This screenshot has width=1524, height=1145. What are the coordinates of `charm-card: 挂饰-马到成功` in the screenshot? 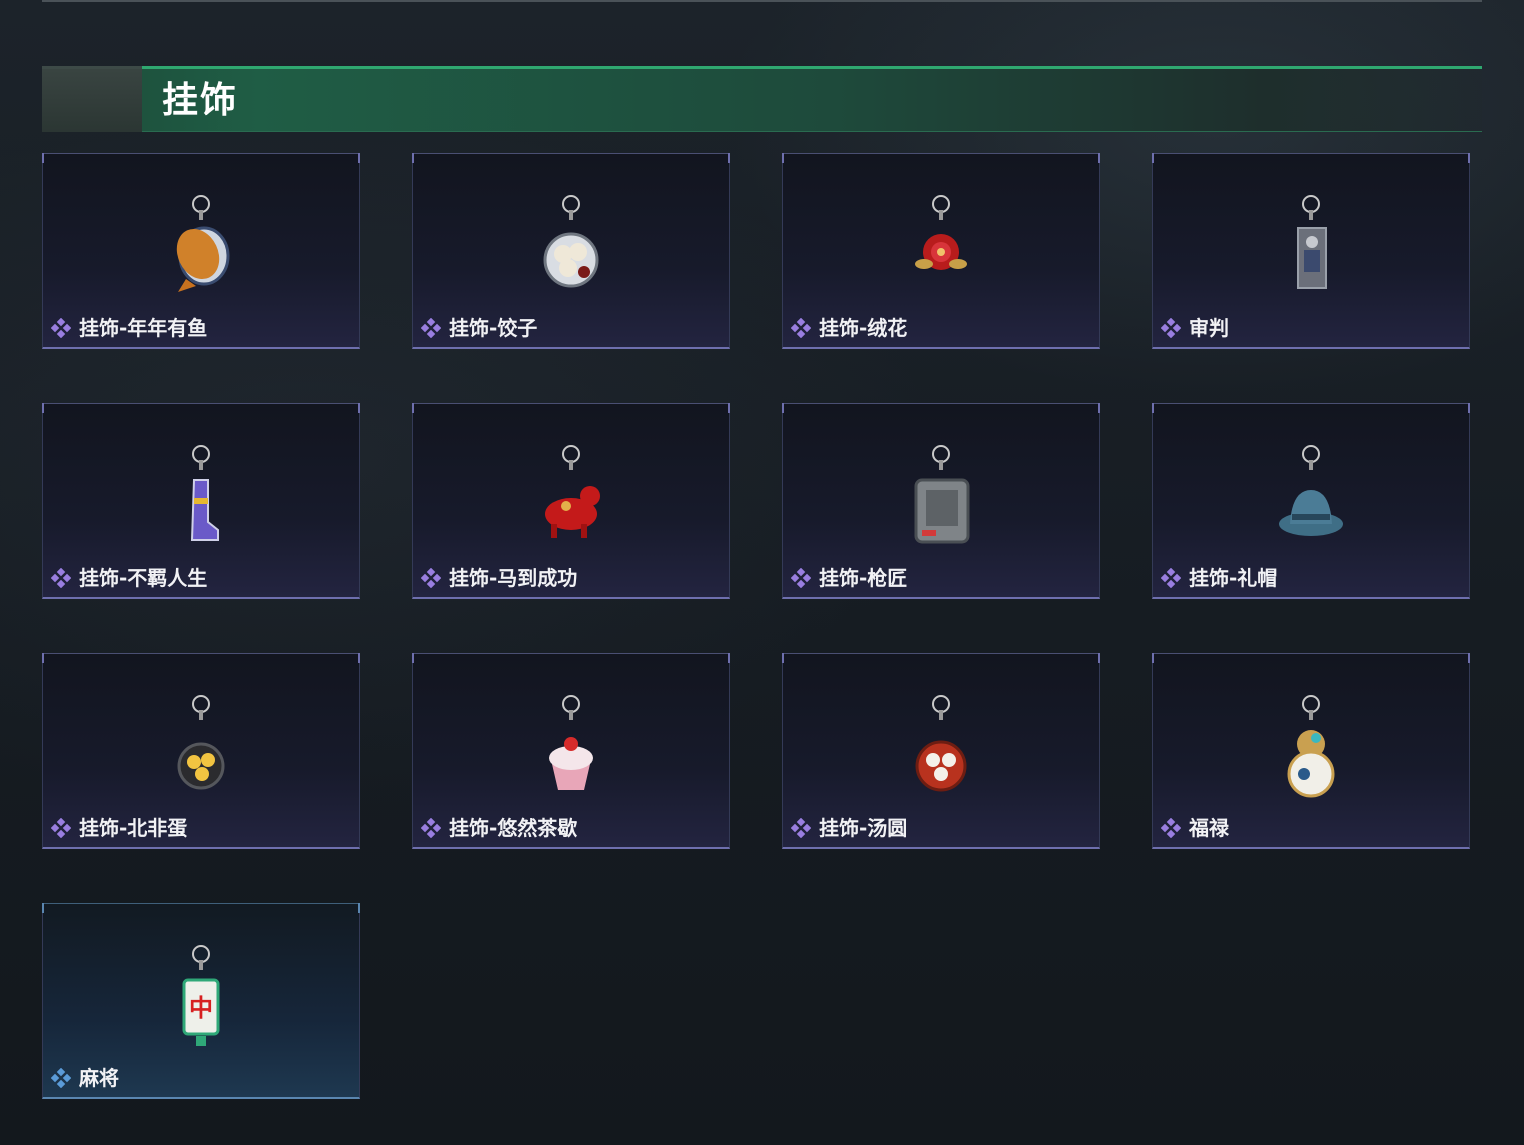 It's located at (571, 501).